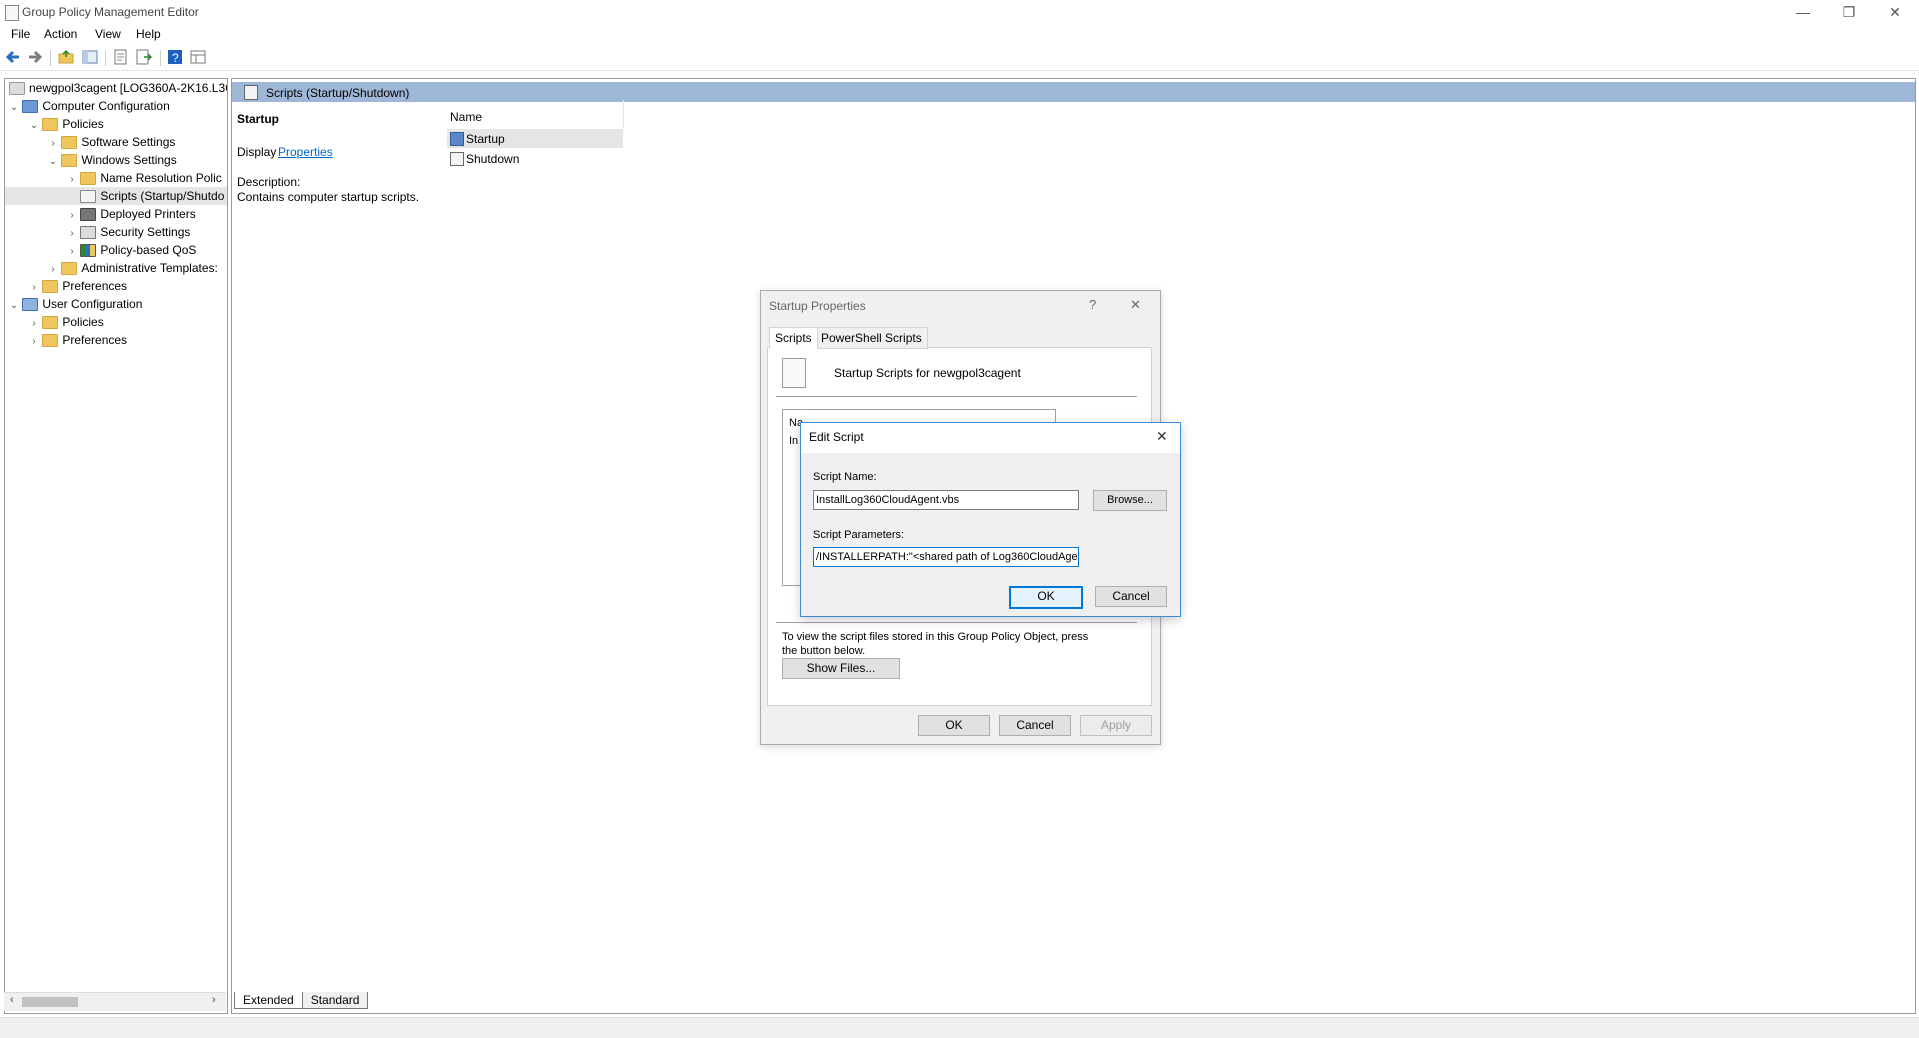  Describe the element at coordinates (793, 338) in the screenshot. I see `tab-scripts: Scripts` at that location.